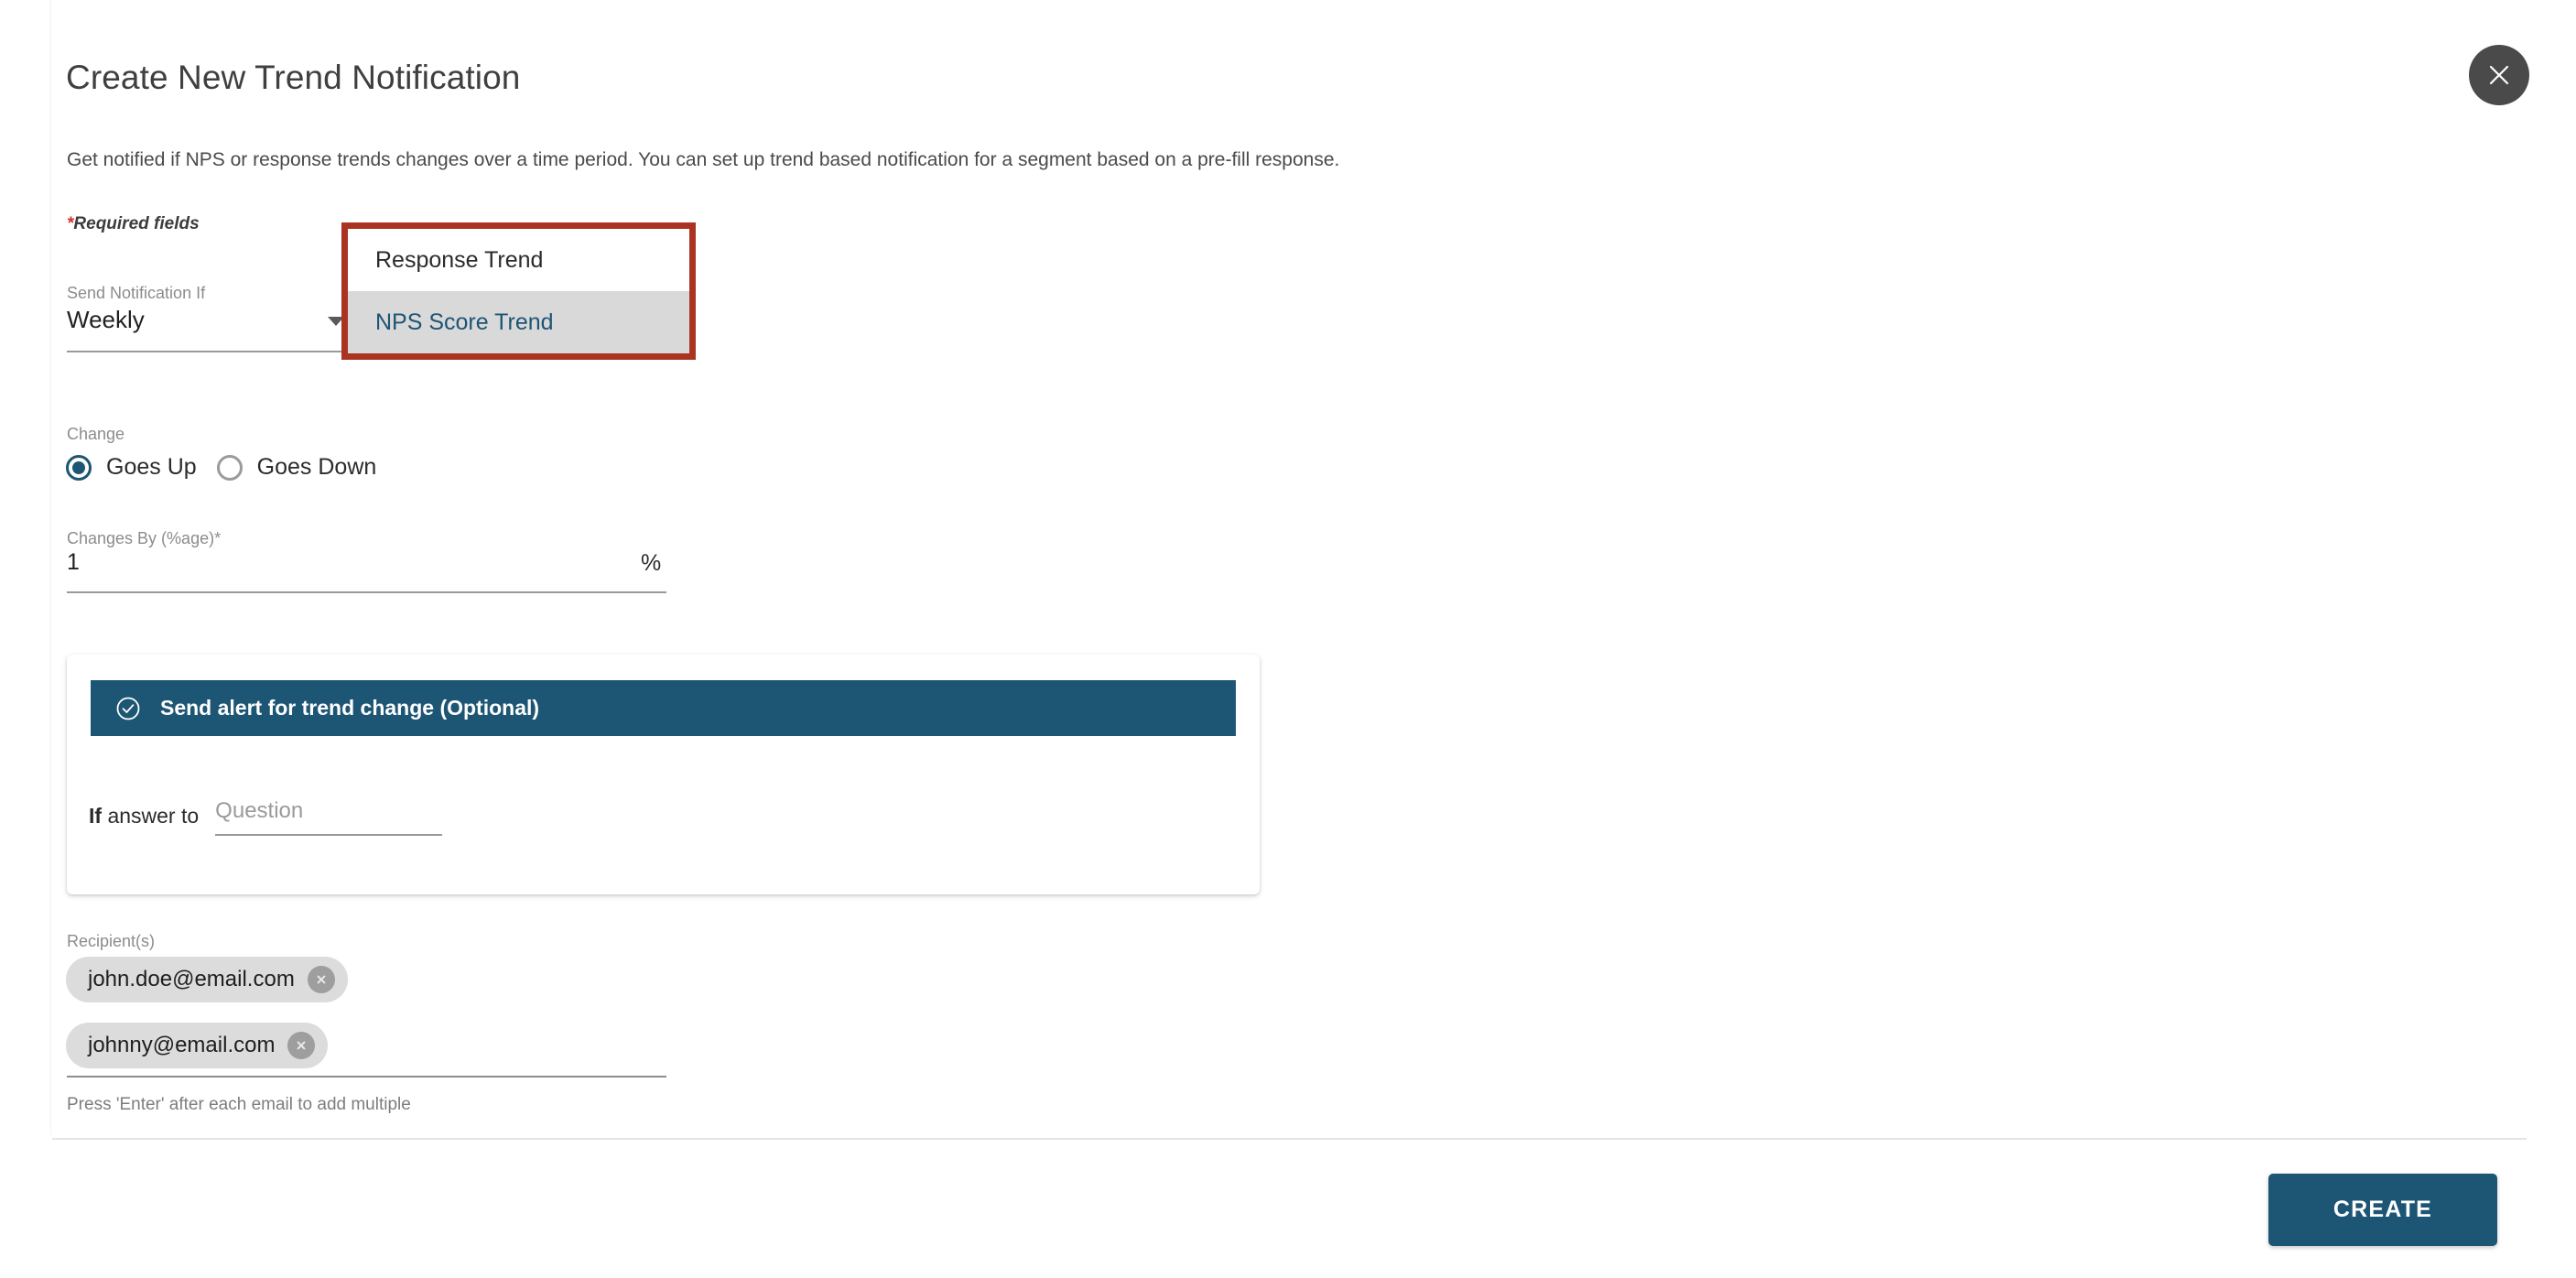 The height and width of the screenshot is (1278, 2576). What do you see at coordinates (106, 320) in the screenshot?
I see `send-notification-if-value: Weekly` at bounding box center [106, 320].